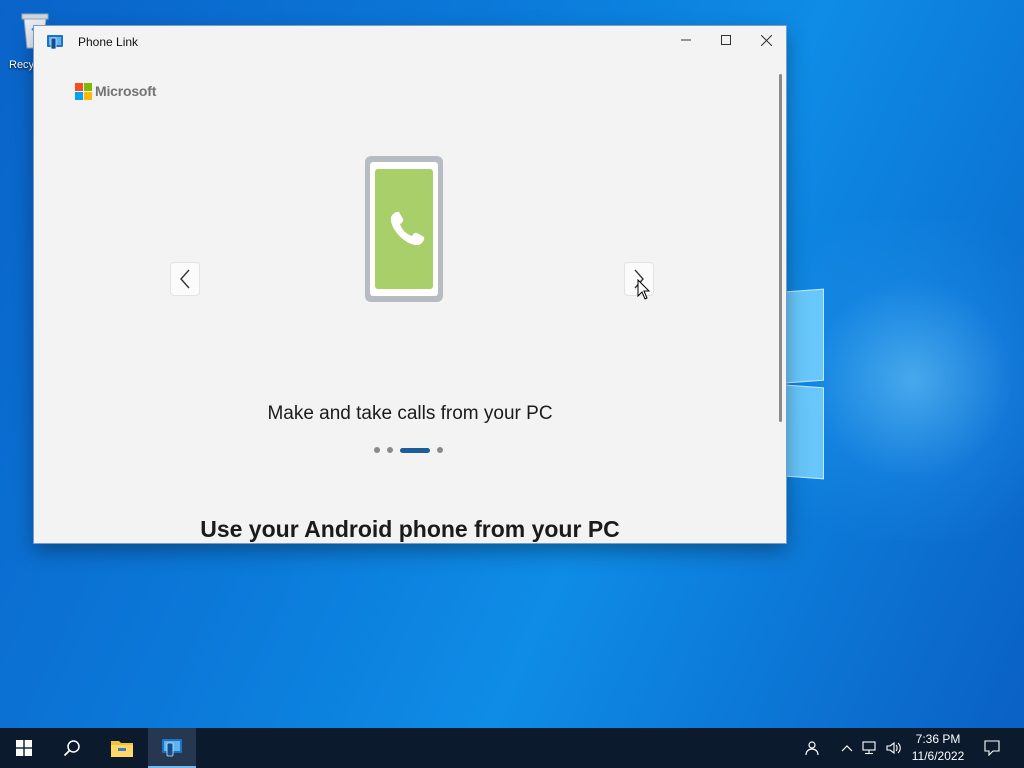 The image size is (1024, 768). I want to click on network-button, so click(870, 748).